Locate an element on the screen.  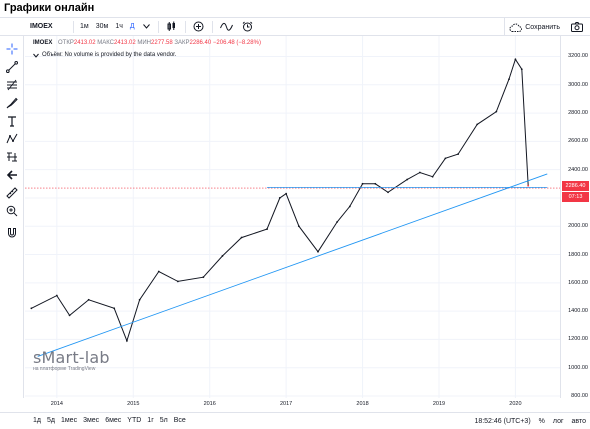
range-1y: 1г is located at coordinates (150, 420).